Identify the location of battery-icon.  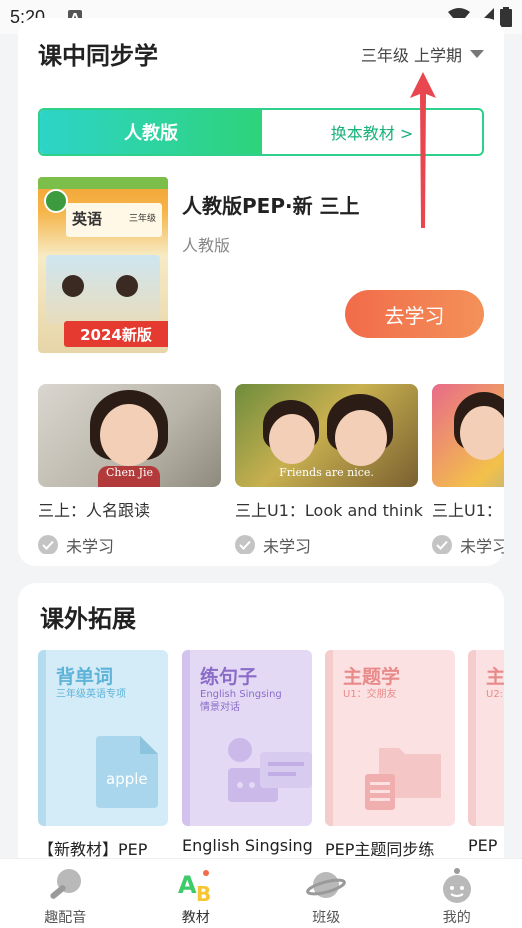
(506, 17).